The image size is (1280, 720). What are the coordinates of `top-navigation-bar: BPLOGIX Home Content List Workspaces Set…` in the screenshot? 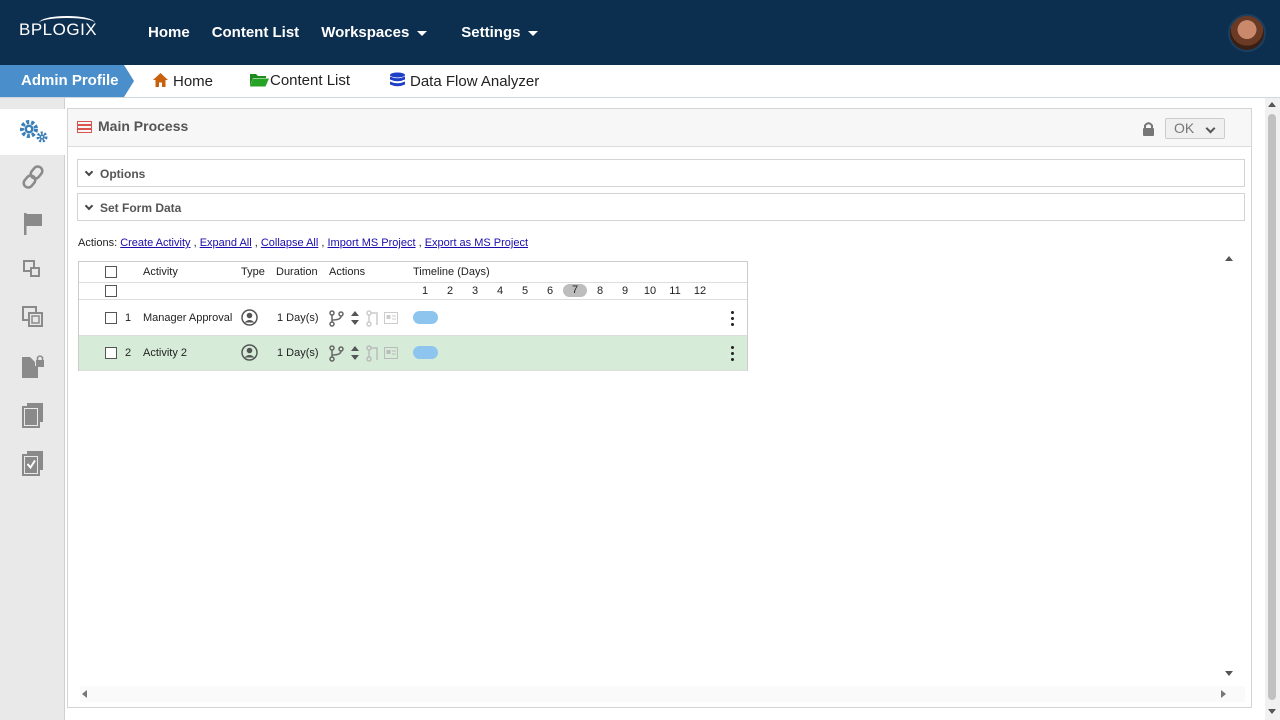 It's located at (640, 32).